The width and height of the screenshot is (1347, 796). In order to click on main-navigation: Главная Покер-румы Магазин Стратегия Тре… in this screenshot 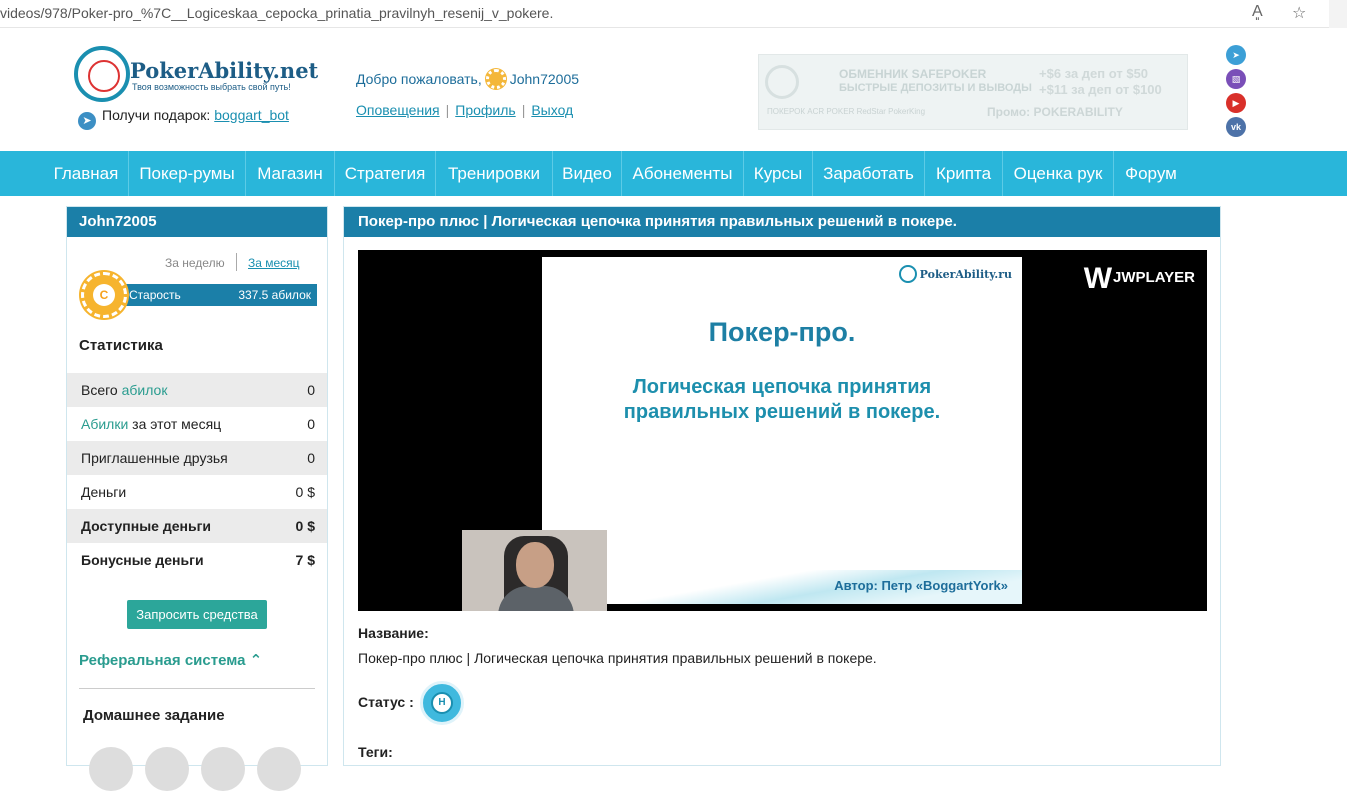, I will do `click(673, 173)`.